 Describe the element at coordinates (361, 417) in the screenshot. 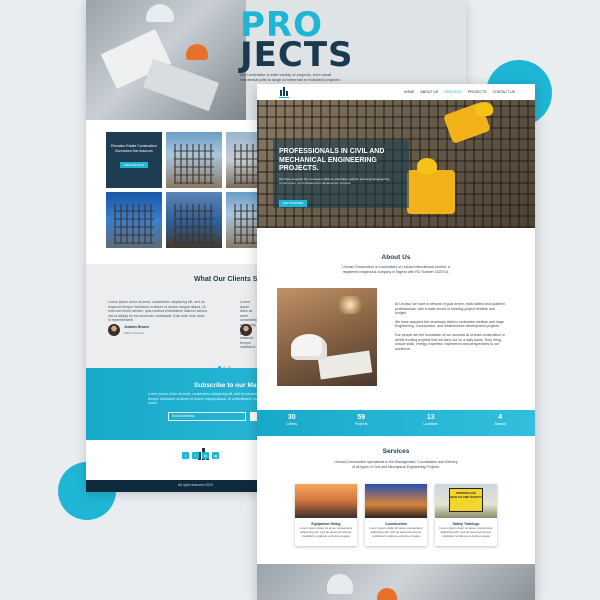

I see `stat-number: 59` at that location.